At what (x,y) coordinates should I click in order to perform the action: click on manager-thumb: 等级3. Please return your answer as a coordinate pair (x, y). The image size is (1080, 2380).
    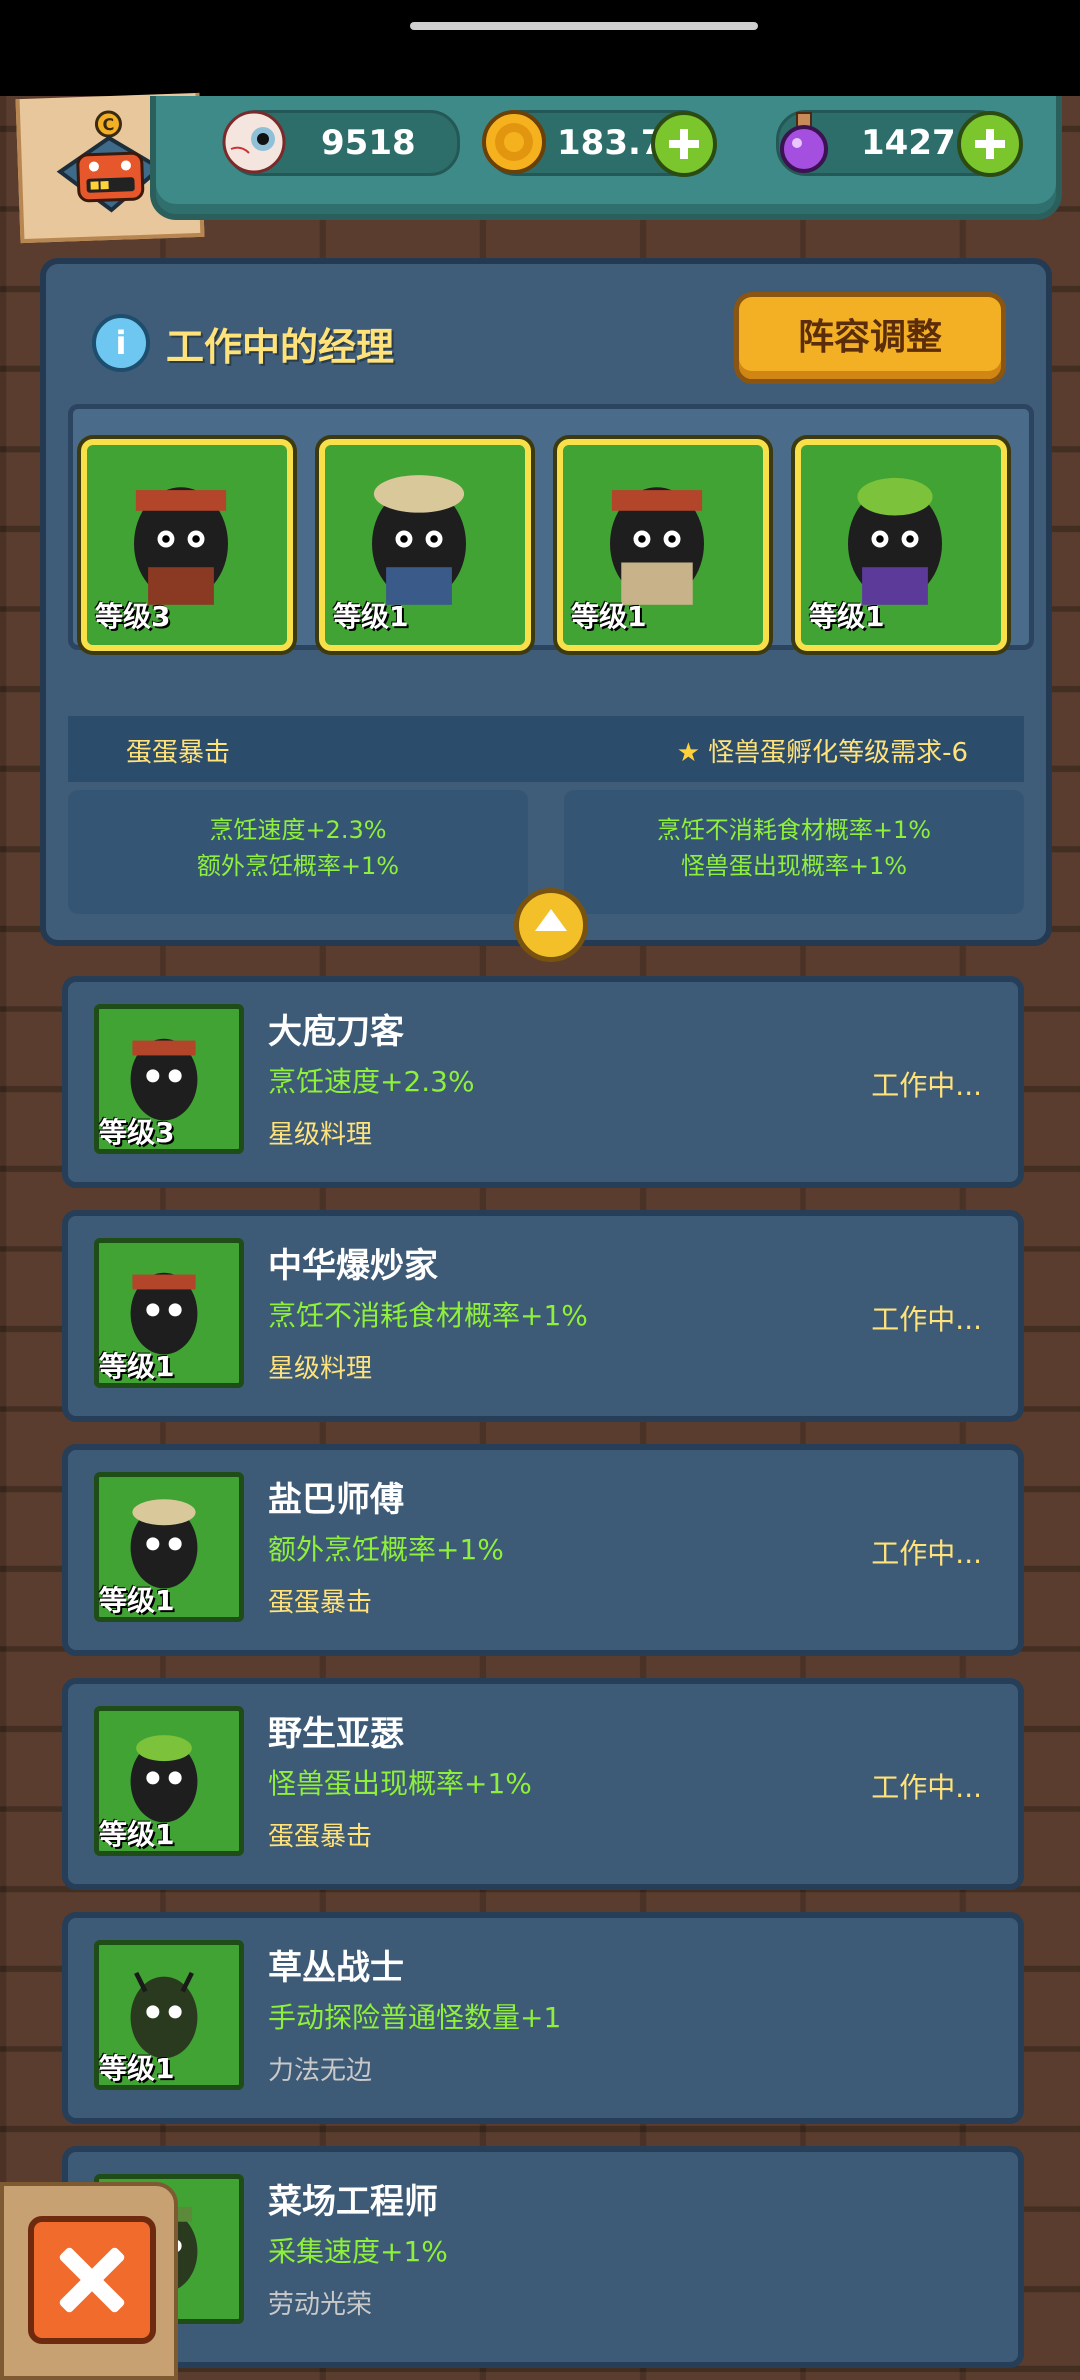
    Looking at the image, I should click on (169, 1079).